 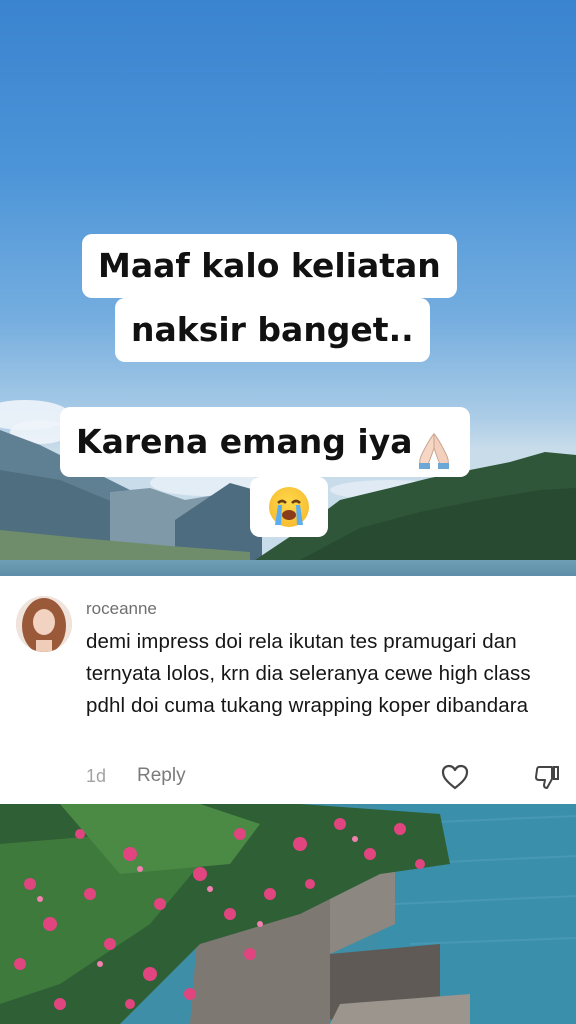 I want to click on heart-outline-icon, so click(x=455, y=777).